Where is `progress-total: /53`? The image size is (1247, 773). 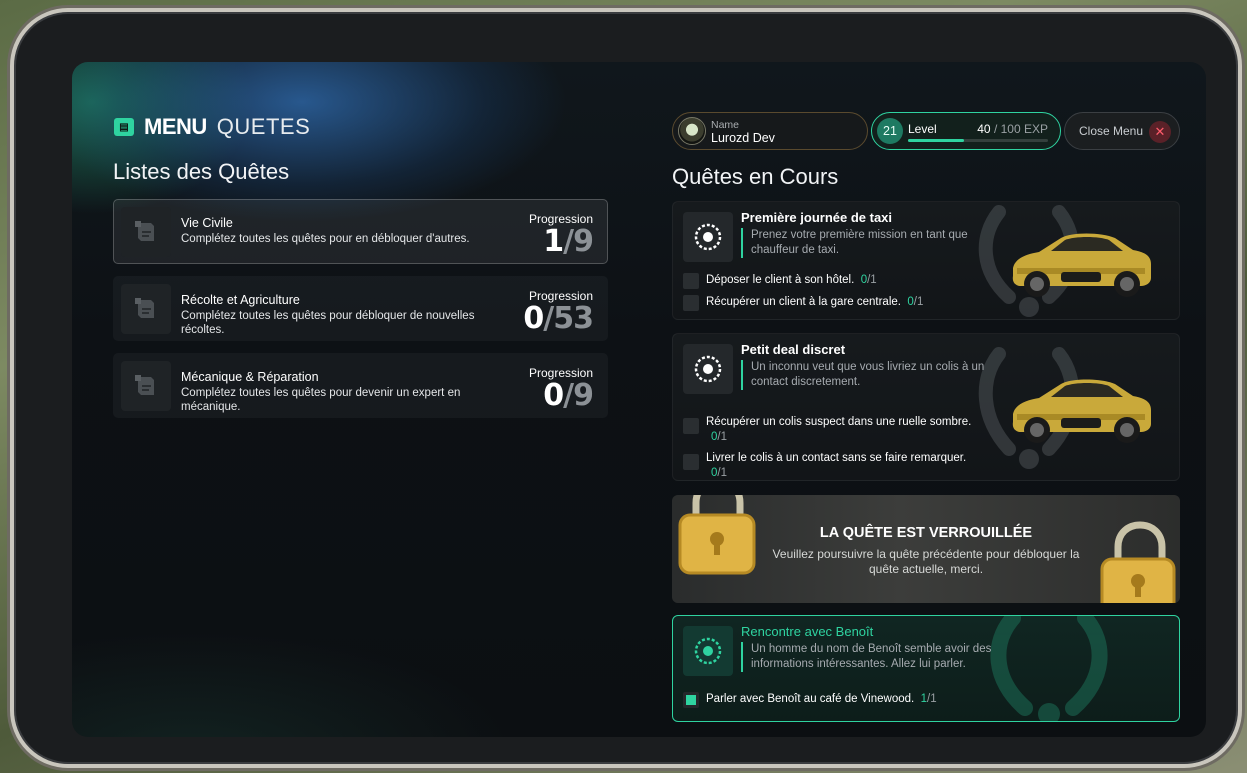 progress-total: /53 is located at coordinates (568, 318).